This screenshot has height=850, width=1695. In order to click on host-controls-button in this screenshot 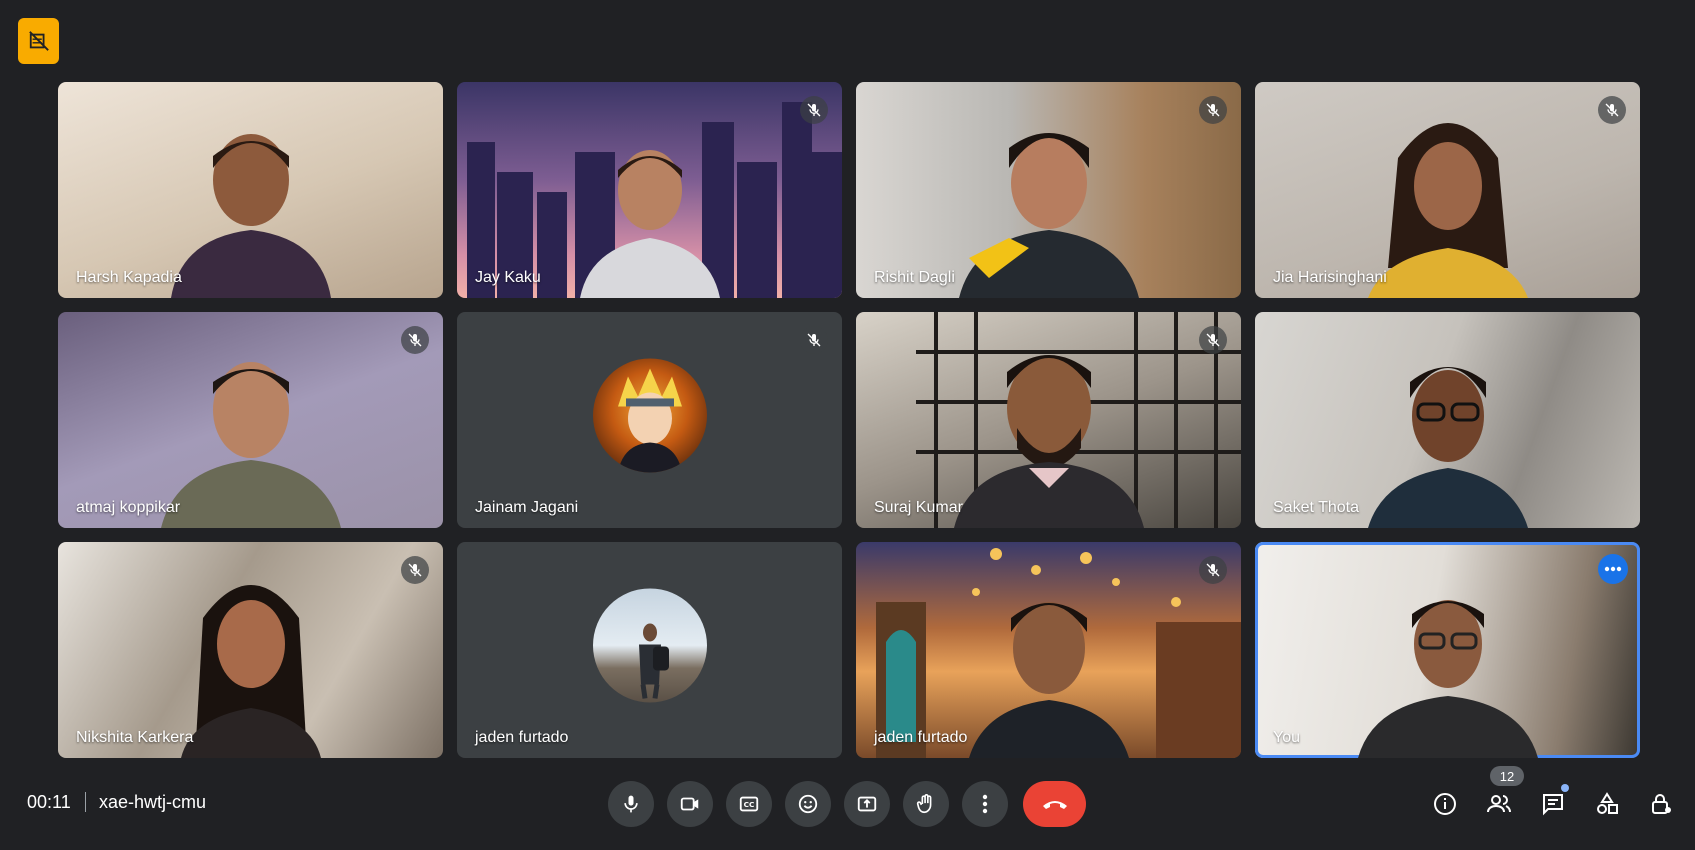, I will do `click(1661, 804)`.